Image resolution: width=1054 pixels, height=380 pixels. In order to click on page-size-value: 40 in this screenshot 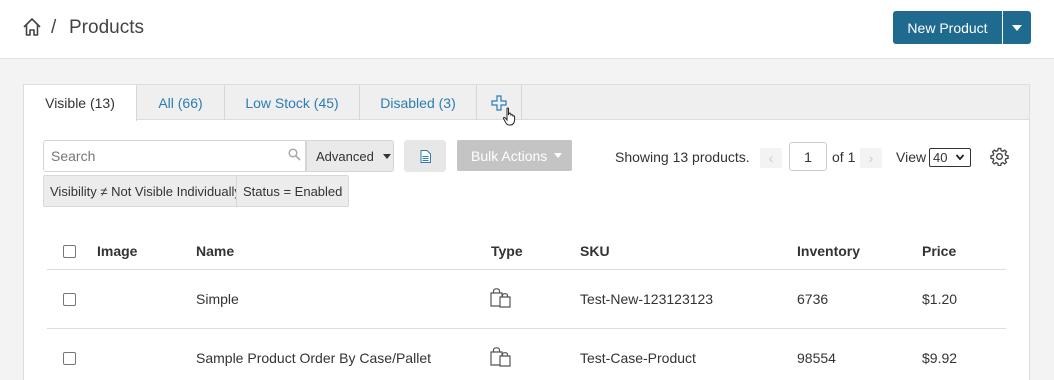, I will do `click(940, 157)`.